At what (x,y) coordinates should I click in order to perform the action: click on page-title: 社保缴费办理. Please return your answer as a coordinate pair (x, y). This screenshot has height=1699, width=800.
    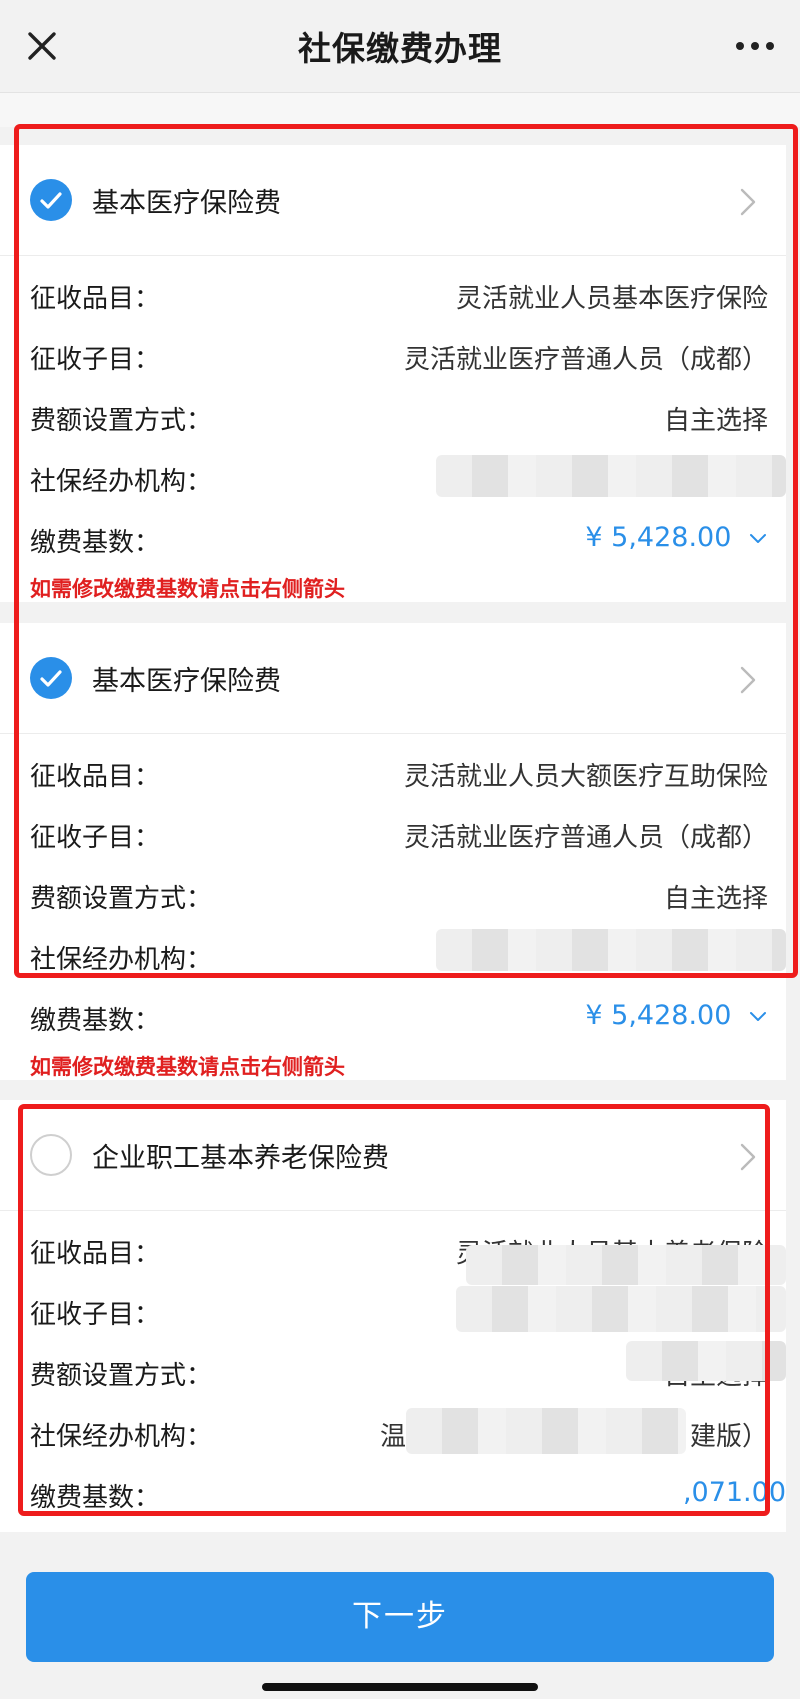
    Looking at the image, I should click on (400, 48).